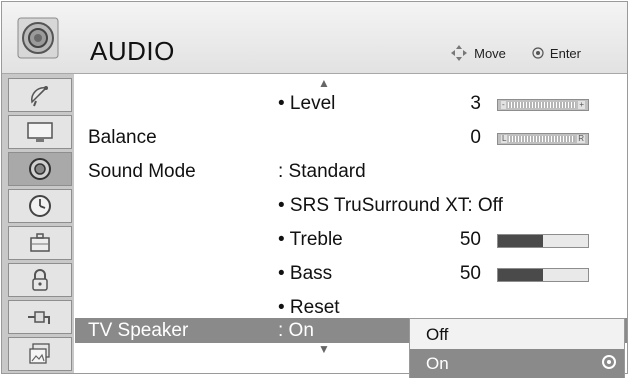 The image size is (629, 378). What do you see at coordinates (490, 53) in the screenshot?
I see `move-hint-label: Move` at bounding box center [490, 53].